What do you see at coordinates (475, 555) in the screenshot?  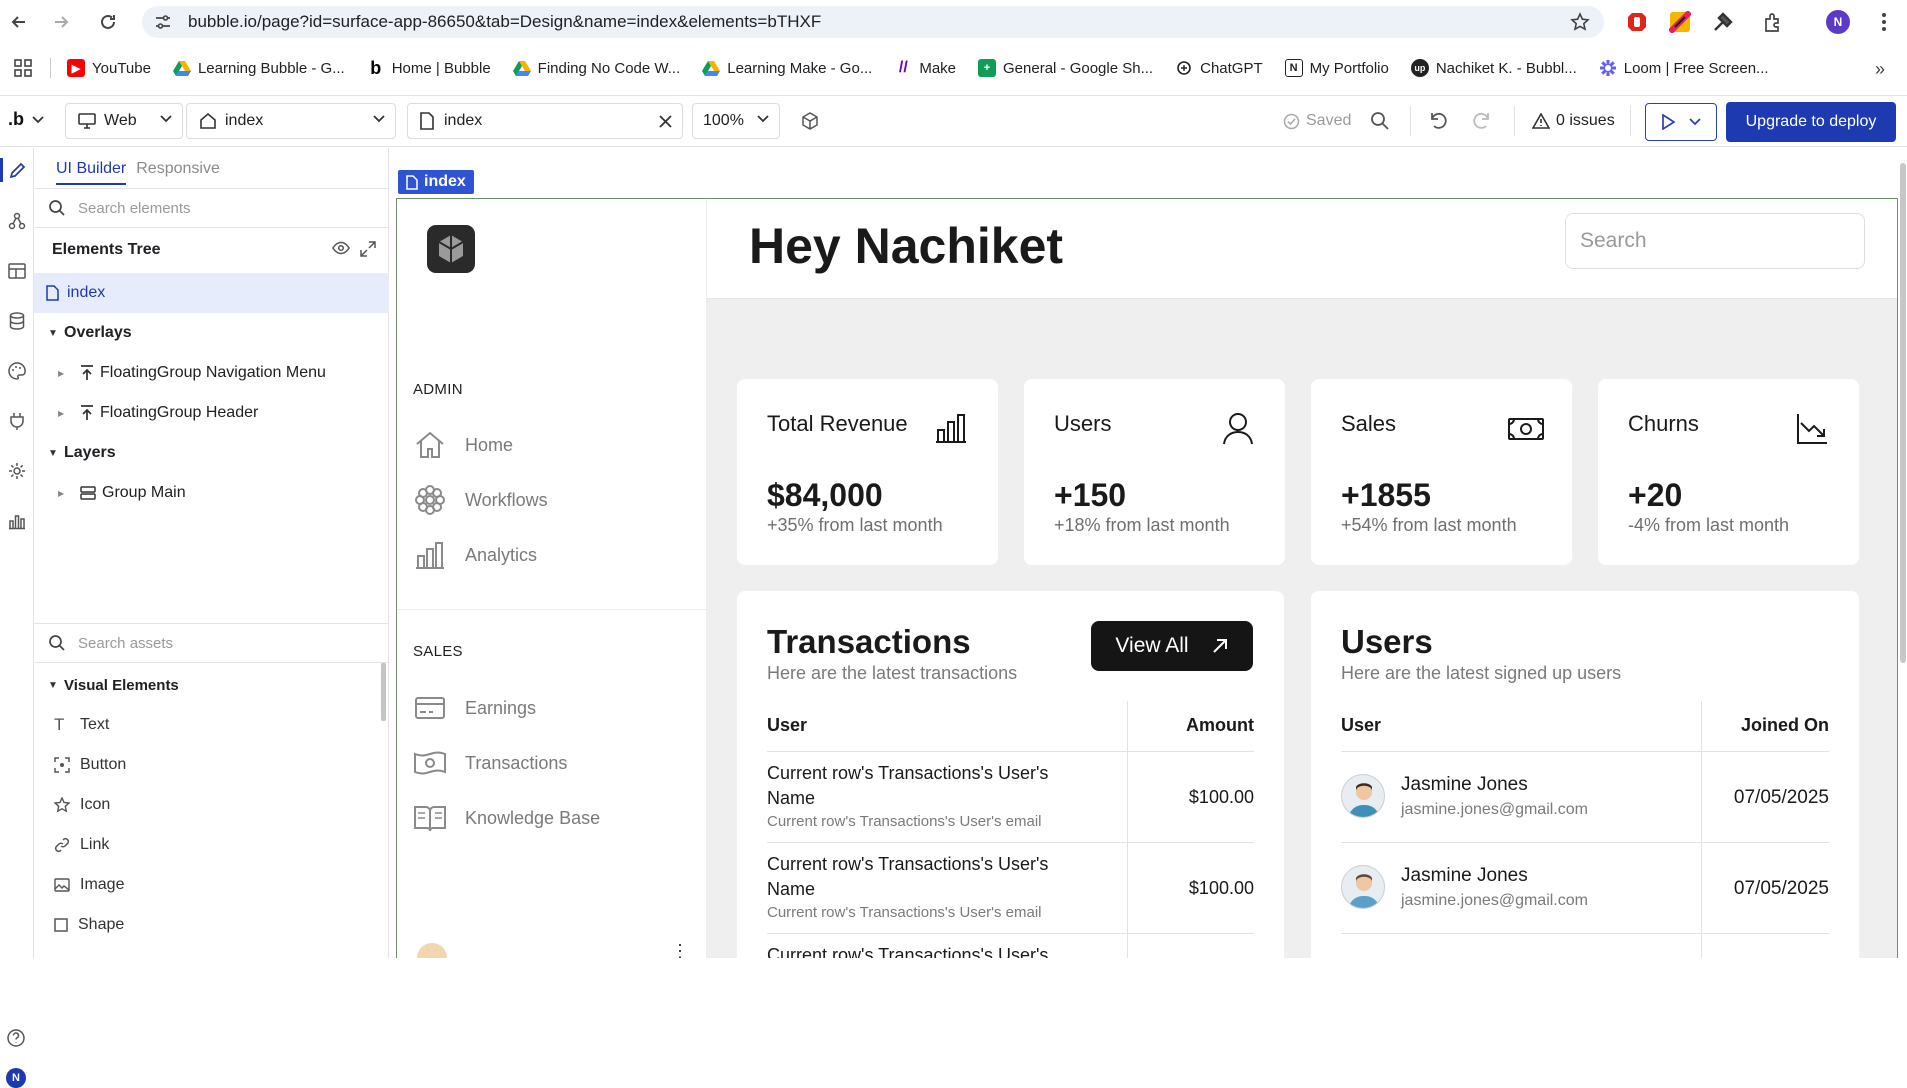 I see `nav-item-analytics: Analytics` at bounding box center [475, 555].